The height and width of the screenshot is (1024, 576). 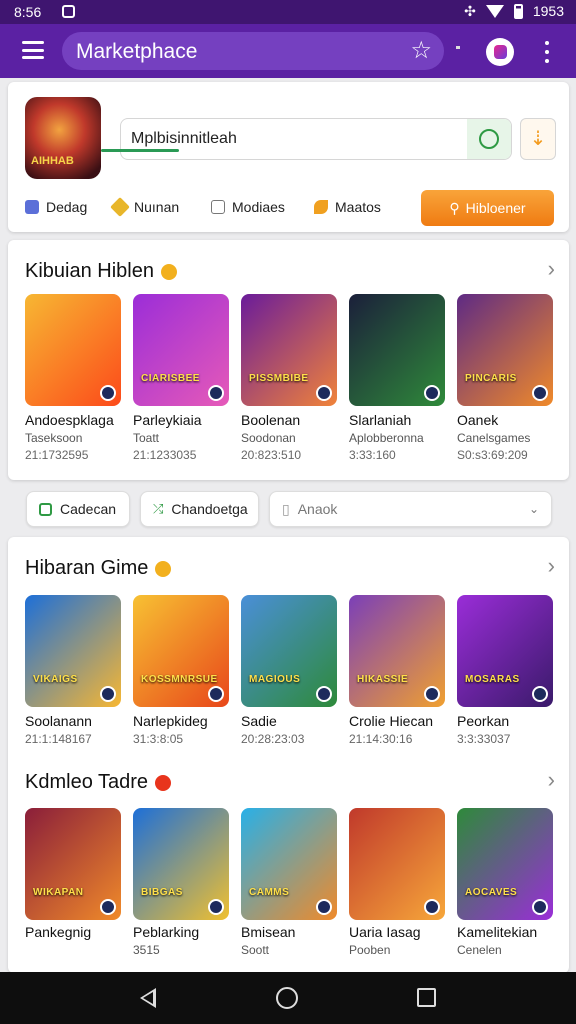 I want to click on app-tile: HIKASSIE, so click(x=397, y=651).